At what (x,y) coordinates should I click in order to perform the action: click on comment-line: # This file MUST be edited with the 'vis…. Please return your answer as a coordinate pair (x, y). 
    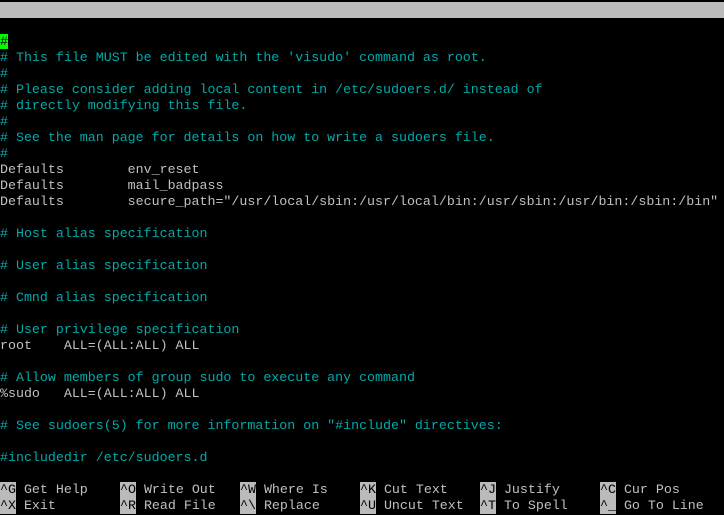
    Looking at the image, I should click on (243, 57).